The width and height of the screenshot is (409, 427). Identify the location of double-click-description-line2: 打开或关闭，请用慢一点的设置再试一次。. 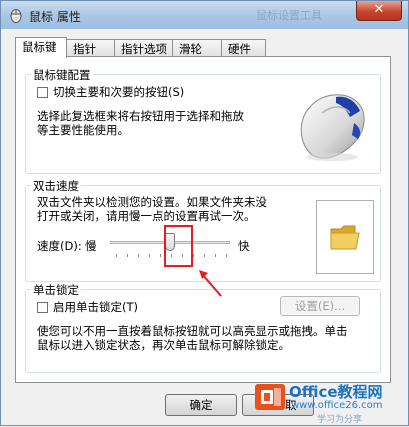
(146, 216).